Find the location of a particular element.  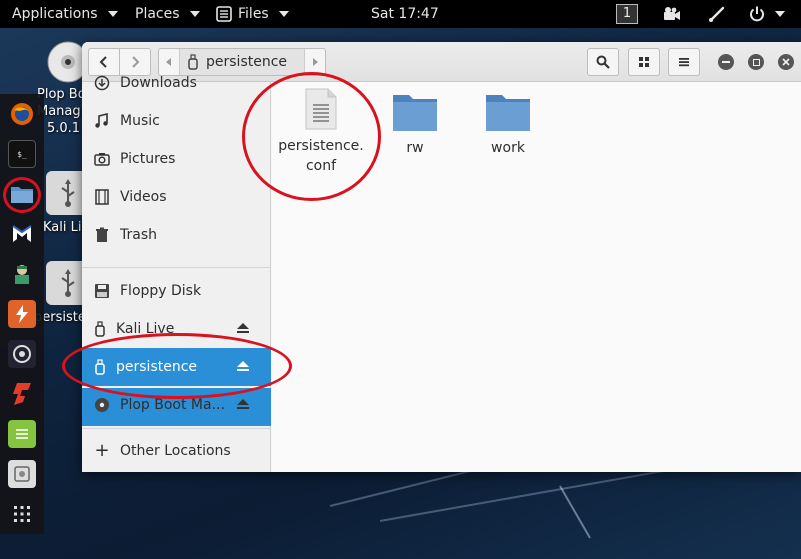

sidebar-item-kali-live: Kali Live is located at coordinates (176, 329).